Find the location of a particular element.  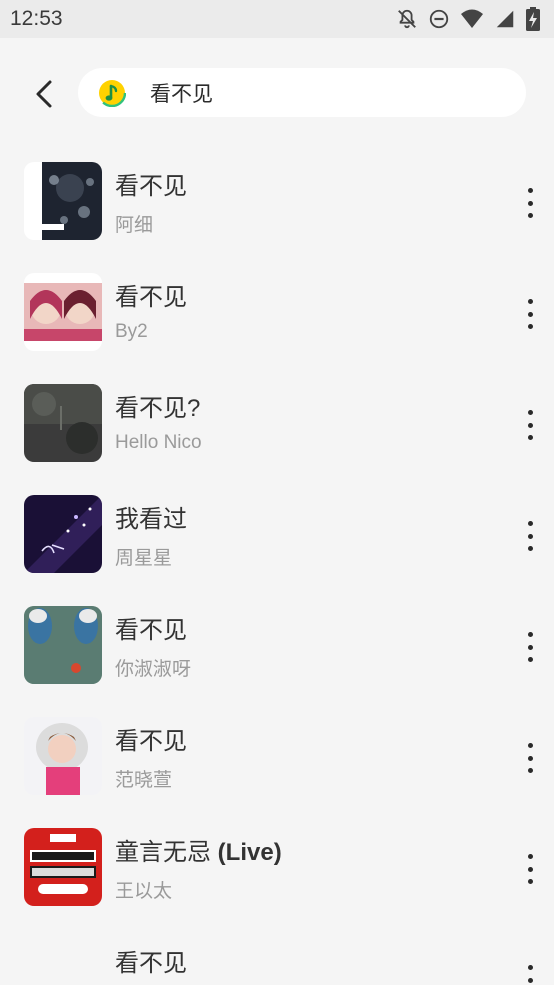

back-button is located at coordinates (44, 94).